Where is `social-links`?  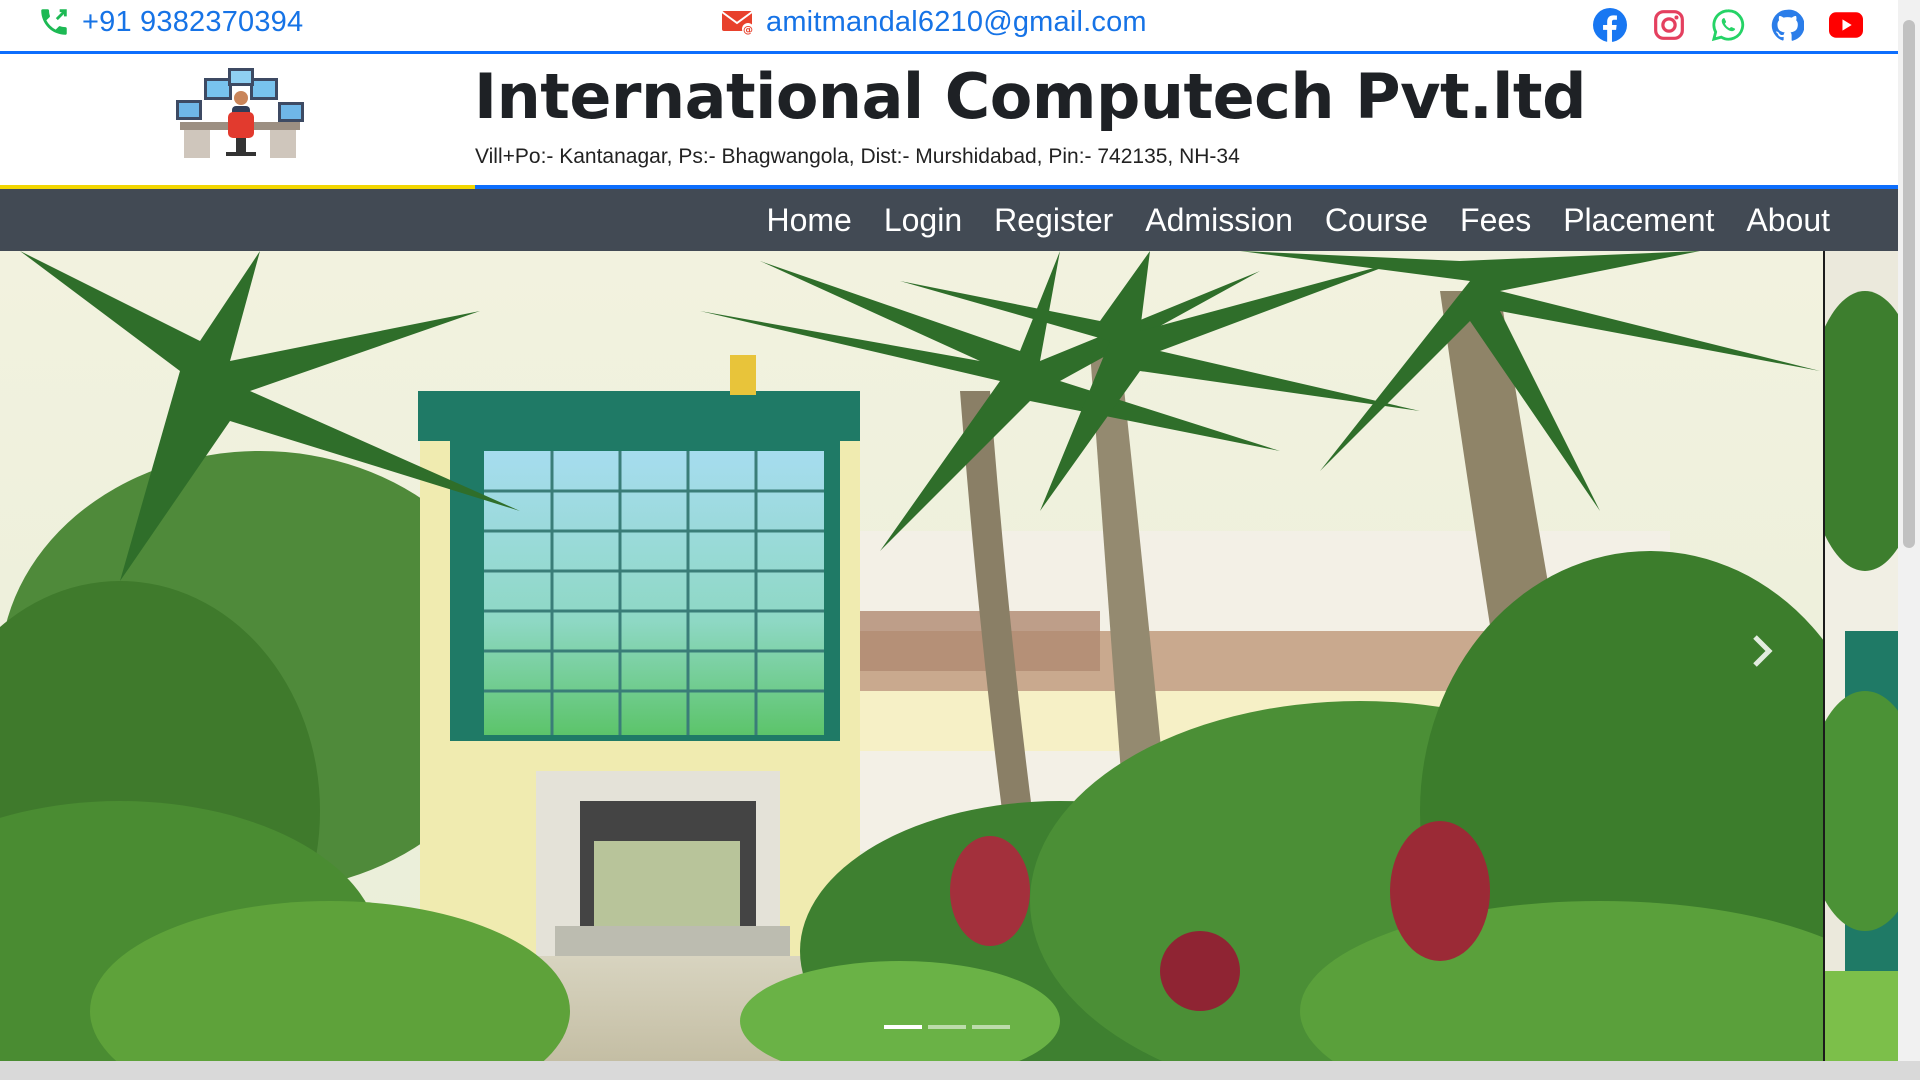
social-links is located at coordinates (1728, 25).